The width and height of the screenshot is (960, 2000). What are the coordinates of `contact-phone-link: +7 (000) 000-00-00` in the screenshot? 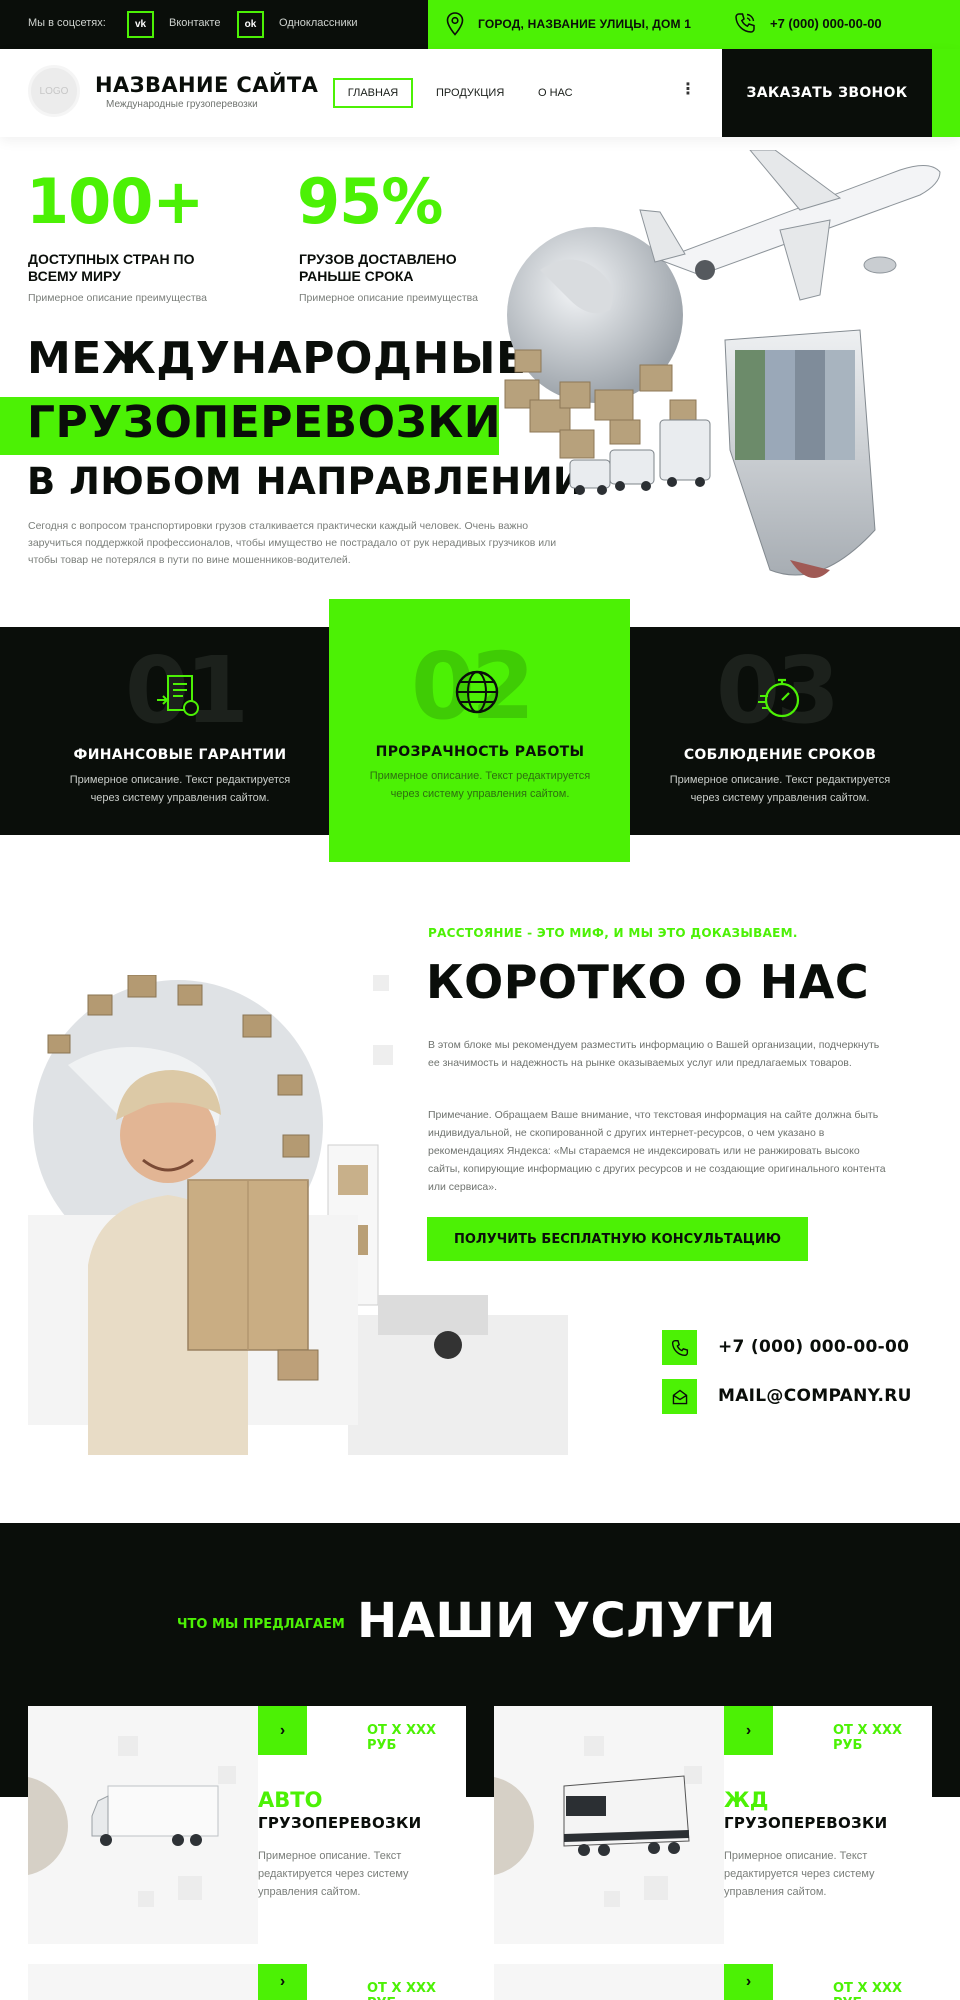 It's located at (813, 1347).